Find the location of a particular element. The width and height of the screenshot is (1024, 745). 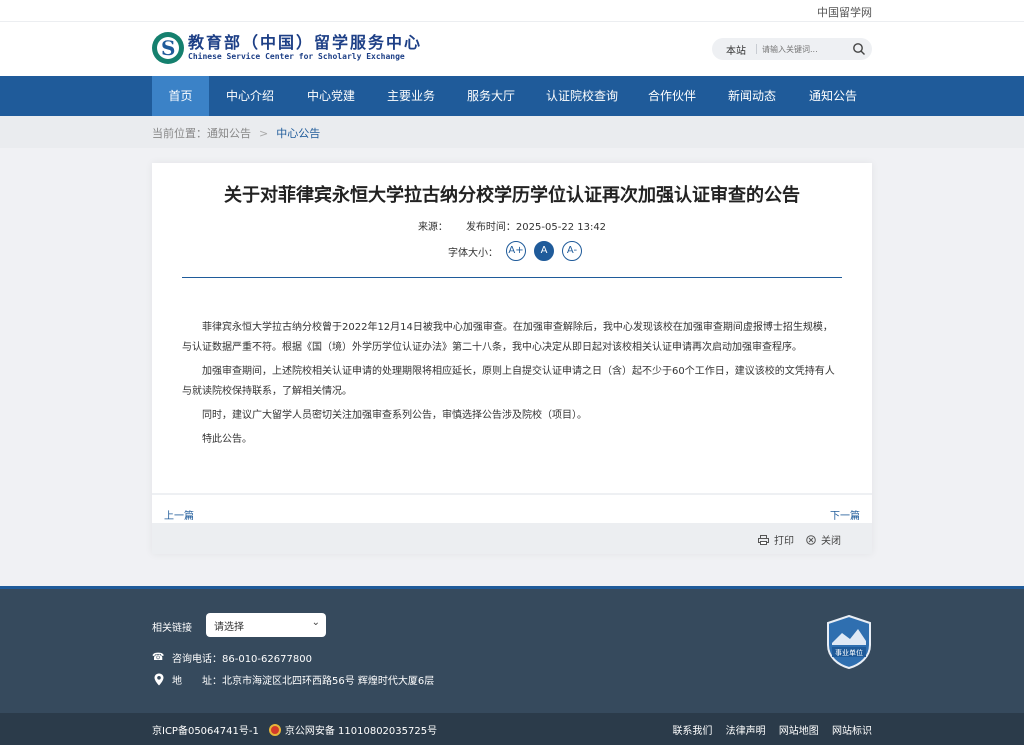

next-article-link: 下一篇 is located at coordinates (845, 514).